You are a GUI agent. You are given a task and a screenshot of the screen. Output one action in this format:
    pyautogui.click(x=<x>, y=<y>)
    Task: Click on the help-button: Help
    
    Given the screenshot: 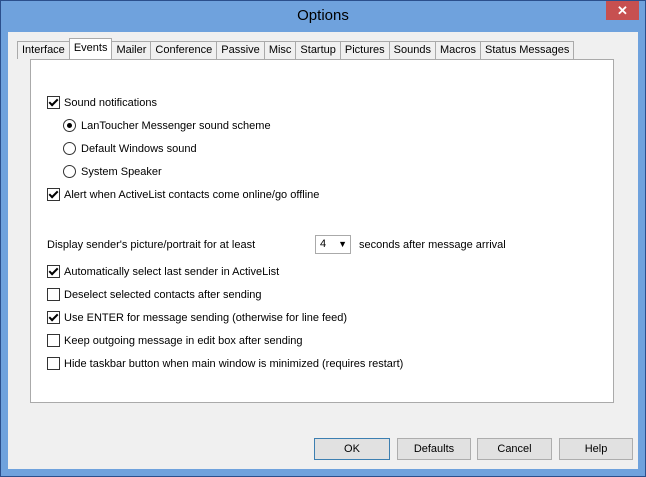 What is the action you would take?
    pyautogui.click(x=596, y=449)
    